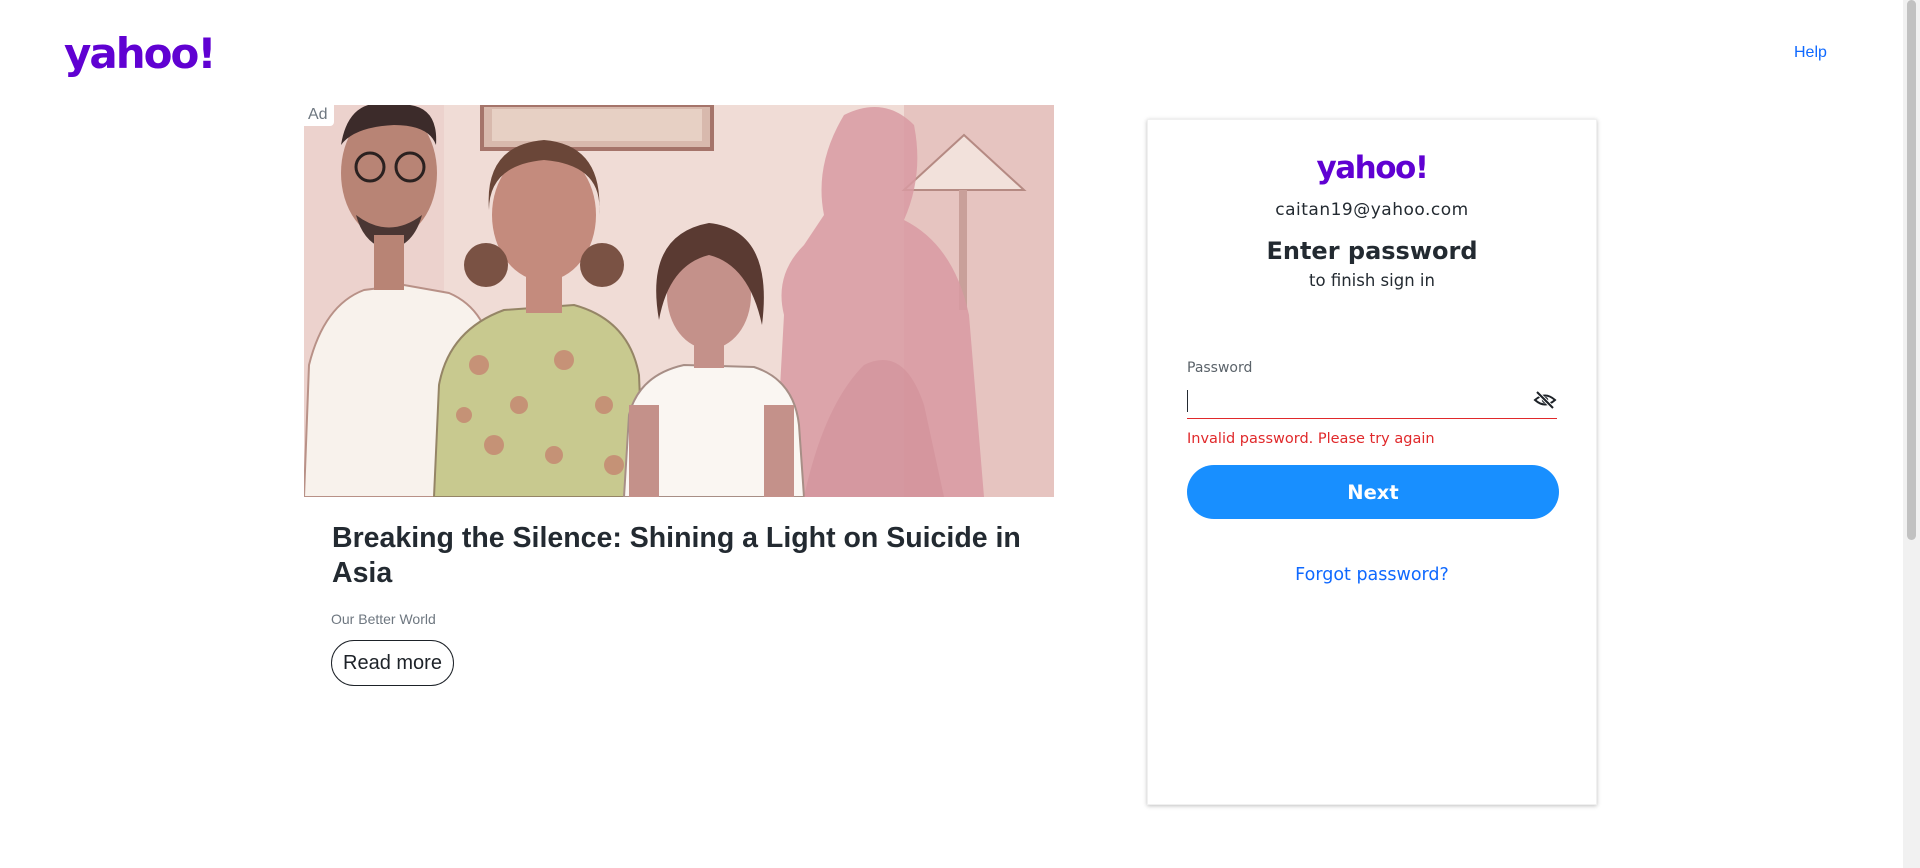 This screenshot has width=1920, height=868. Describe the element at coordinates (1352, 399) in the screenshot. I see `password-input` at that location.